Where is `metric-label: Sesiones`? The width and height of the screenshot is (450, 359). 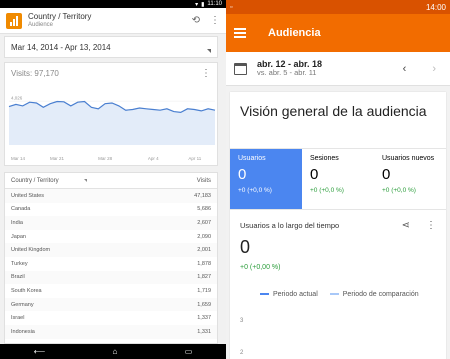
metric-label: Sesiones is located at coordinates (324, 158).